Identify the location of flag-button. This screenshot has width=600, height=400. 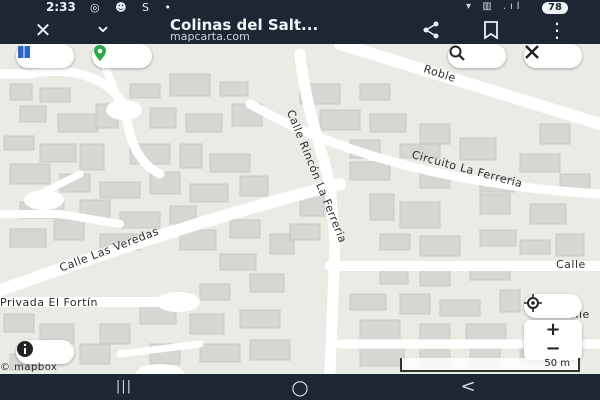
(45, 56).